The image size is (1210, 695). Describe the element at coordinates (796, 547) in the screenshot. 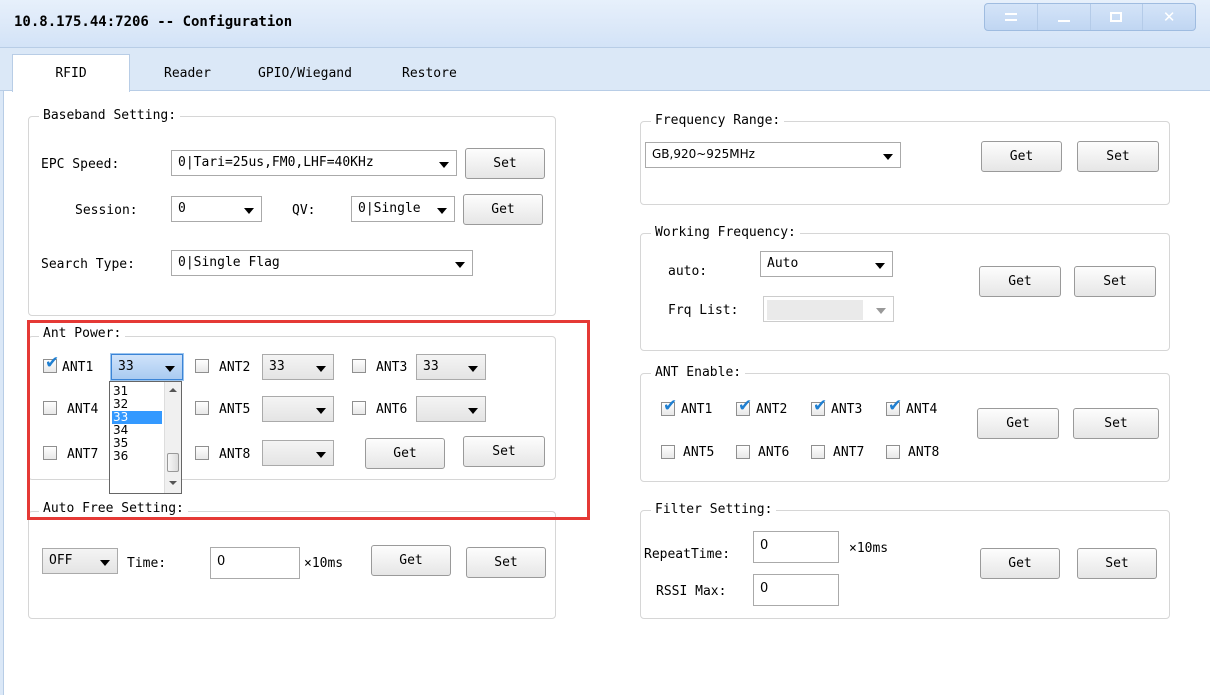

I see `repeat-time-input: 0` at that location.